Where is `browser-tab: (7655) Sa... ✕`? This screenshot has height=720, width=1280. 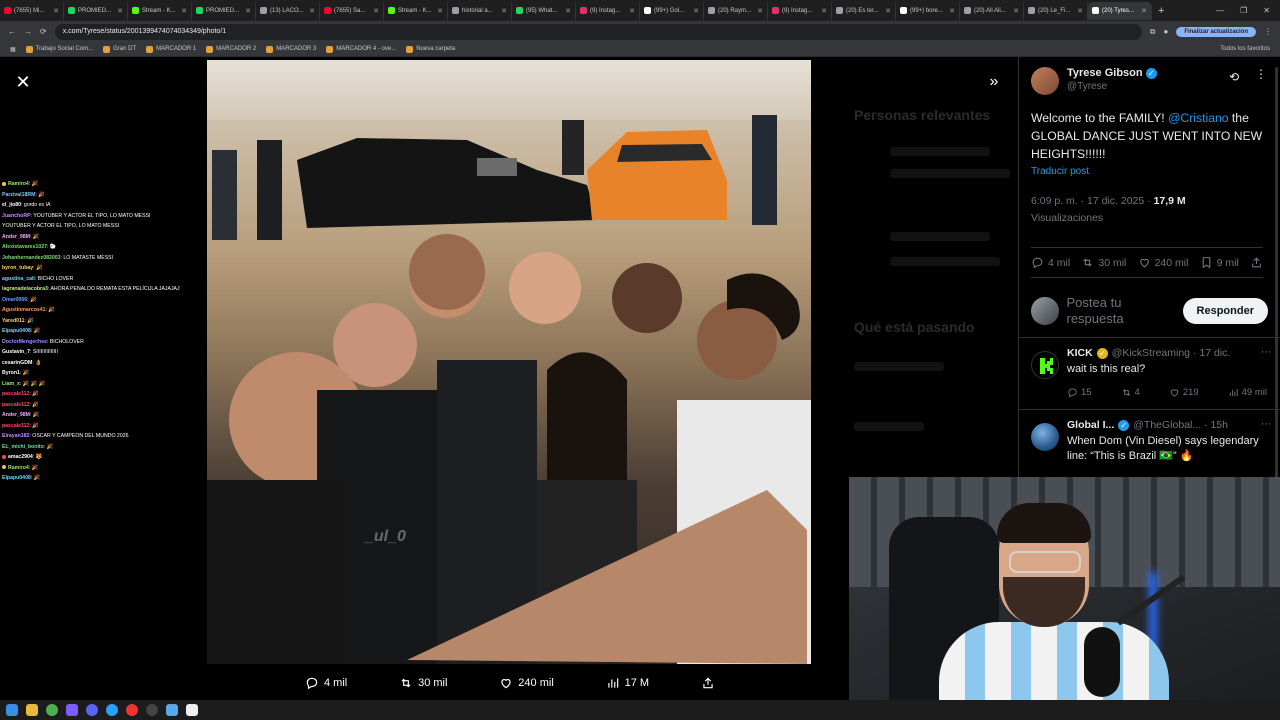
browser-tab: (7655) Sa... ✕ is located at coordinates (352, 10).